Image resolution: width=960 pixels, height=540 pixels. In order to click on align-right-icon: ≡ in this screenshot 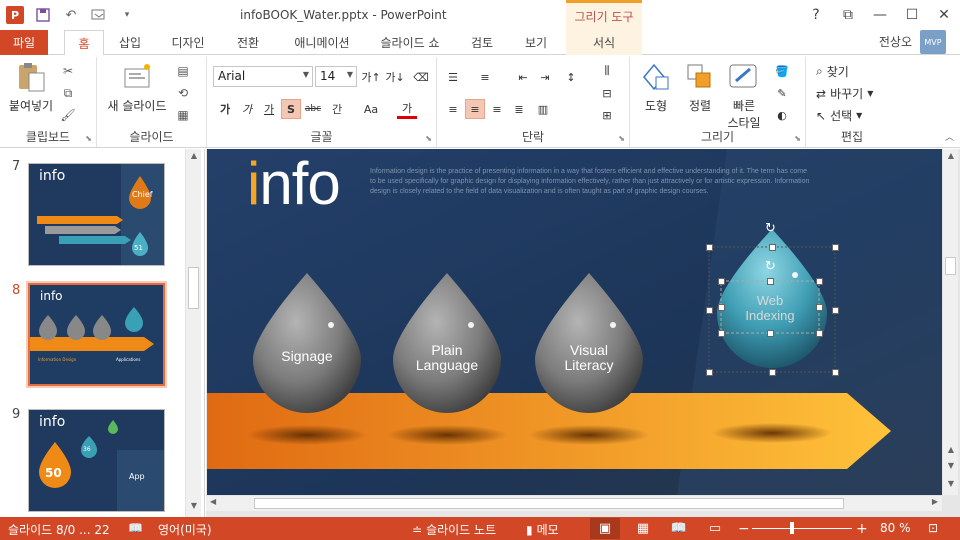, I will do `click(497, 109)`.